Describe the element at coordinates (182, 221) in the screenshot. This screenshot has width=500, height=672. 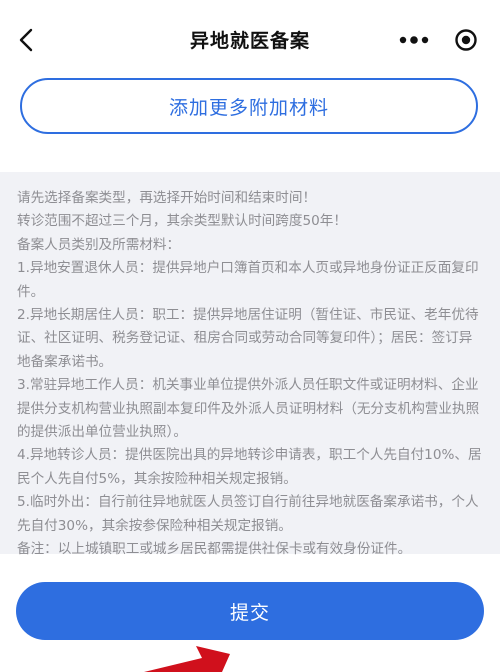
I see `instruction-line: 转诊范围不超过三个月，其余类型默认时间跨度50年！` at that location.